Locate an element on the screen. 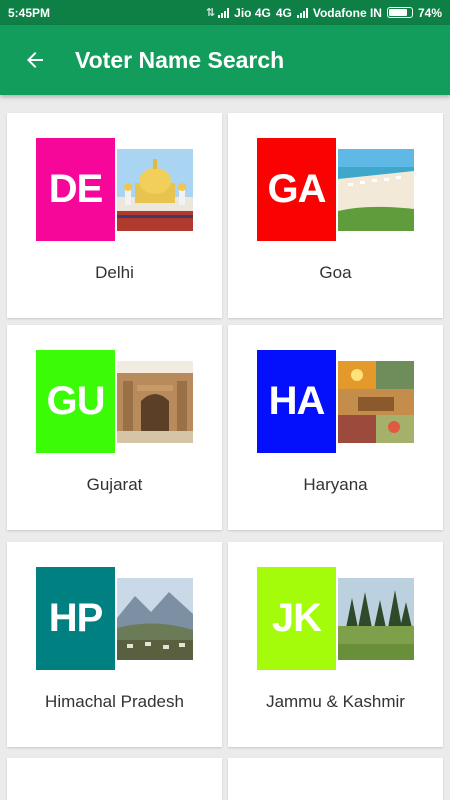 The width and height of the screenshot is (450, 800). state-name: Delhi is located at coordinates (114, 272).